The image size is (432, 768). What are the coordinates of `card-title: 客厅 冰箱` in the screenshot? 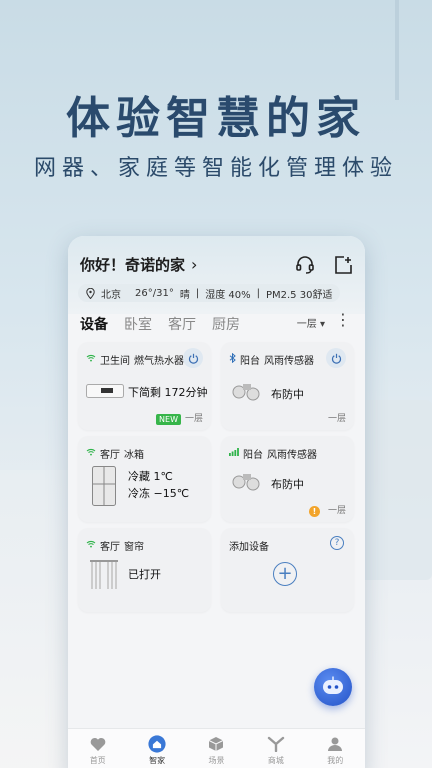 It's located at (115, 453).